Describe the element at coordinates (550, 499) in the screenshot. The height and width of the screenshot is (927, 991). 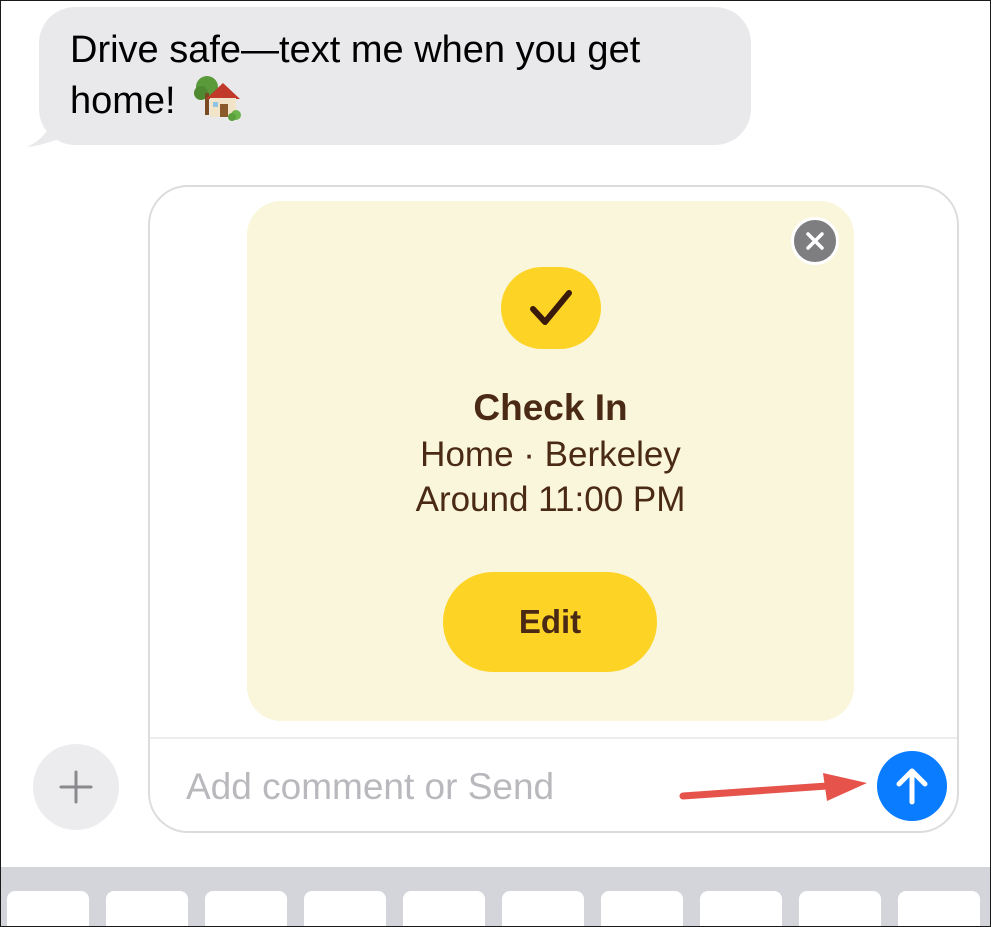
I see `check-in-time: Around 11:00 PM` at that location.